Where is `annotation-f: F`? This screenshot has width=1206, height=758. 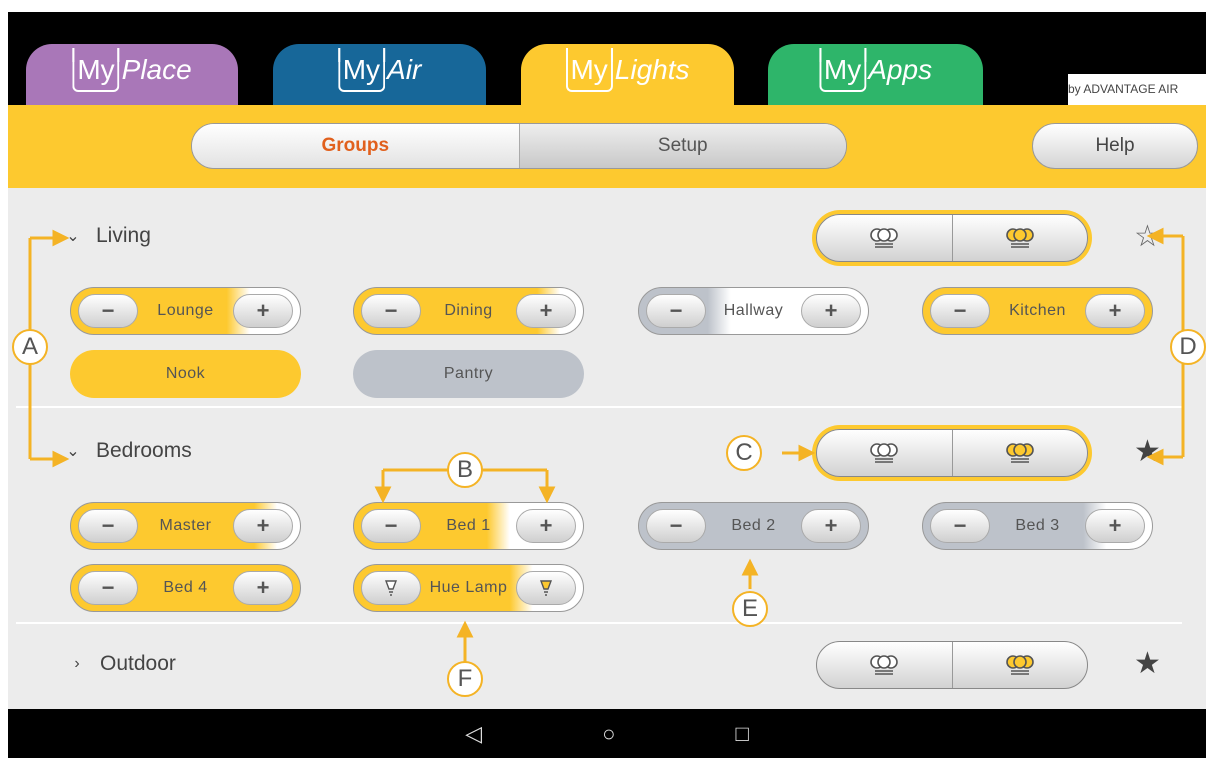
annotation-f: F is located at coordinates (465, 679).